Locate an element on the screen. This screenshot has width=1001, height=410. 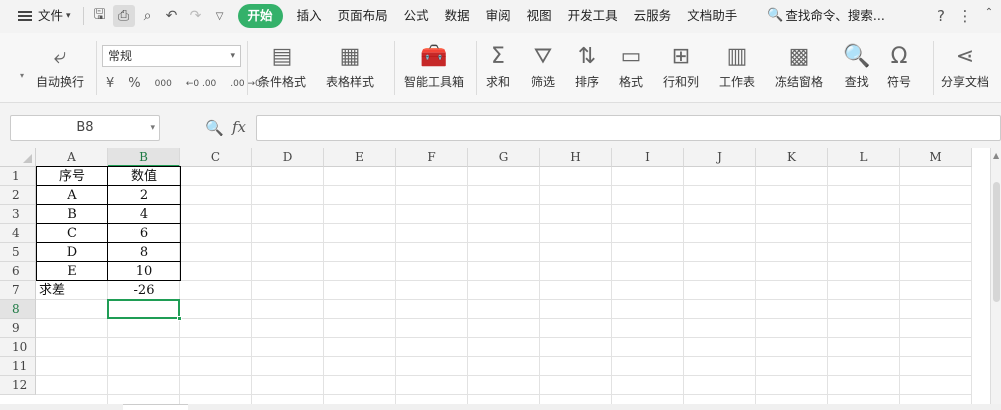
row-header-4: 4 is located at coordinates (18, 233).